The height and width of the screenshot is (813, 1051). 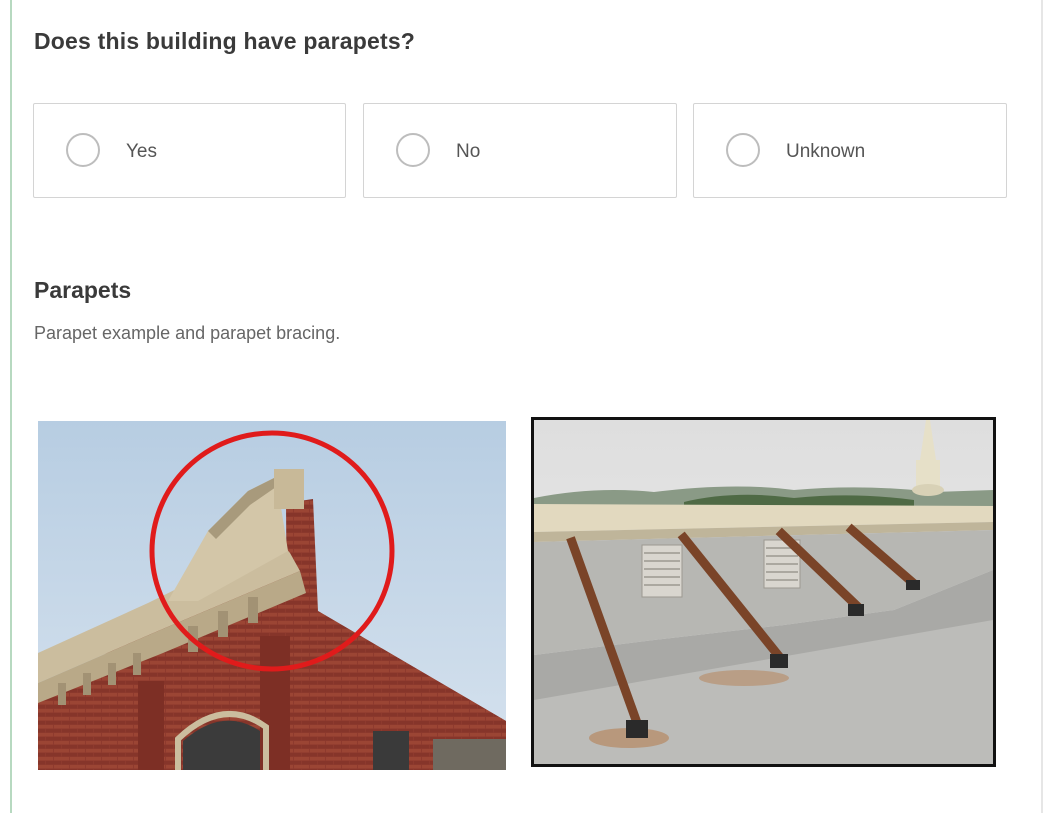 What do you see at coordinates (83, 290) in the screenshot?
I see `section-title: Parapets` at bounding box center [83, 290].